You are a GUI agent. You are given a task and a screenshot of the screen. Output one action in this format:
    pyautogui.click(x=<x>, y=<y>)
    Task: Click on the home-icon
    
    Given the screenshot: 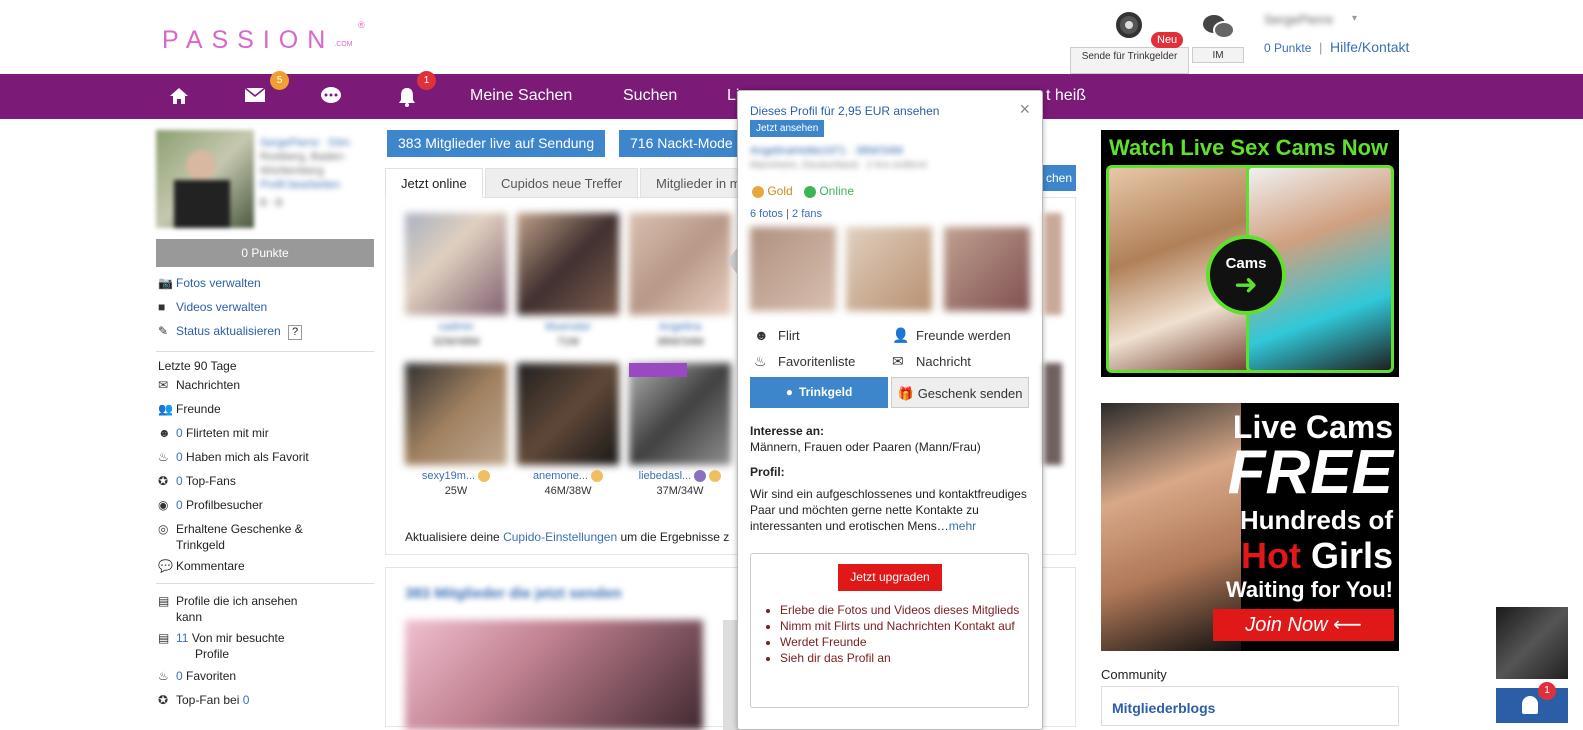 What is the action you would take?
    pyautogui.click(x=179, y=98)
    